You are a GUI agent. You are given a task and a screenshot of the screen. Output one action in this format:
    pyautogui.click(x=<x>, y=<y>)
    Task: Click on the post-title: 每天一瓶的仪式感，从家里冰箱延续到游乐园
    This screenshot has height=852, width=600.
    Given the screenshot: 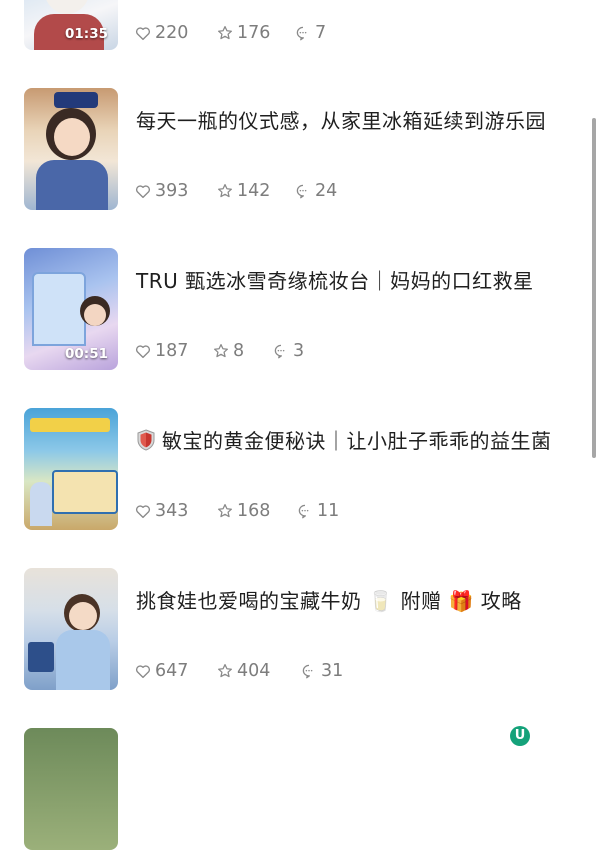 What is the action you would take?
    pyautogui.click(x=341, y=121)
    